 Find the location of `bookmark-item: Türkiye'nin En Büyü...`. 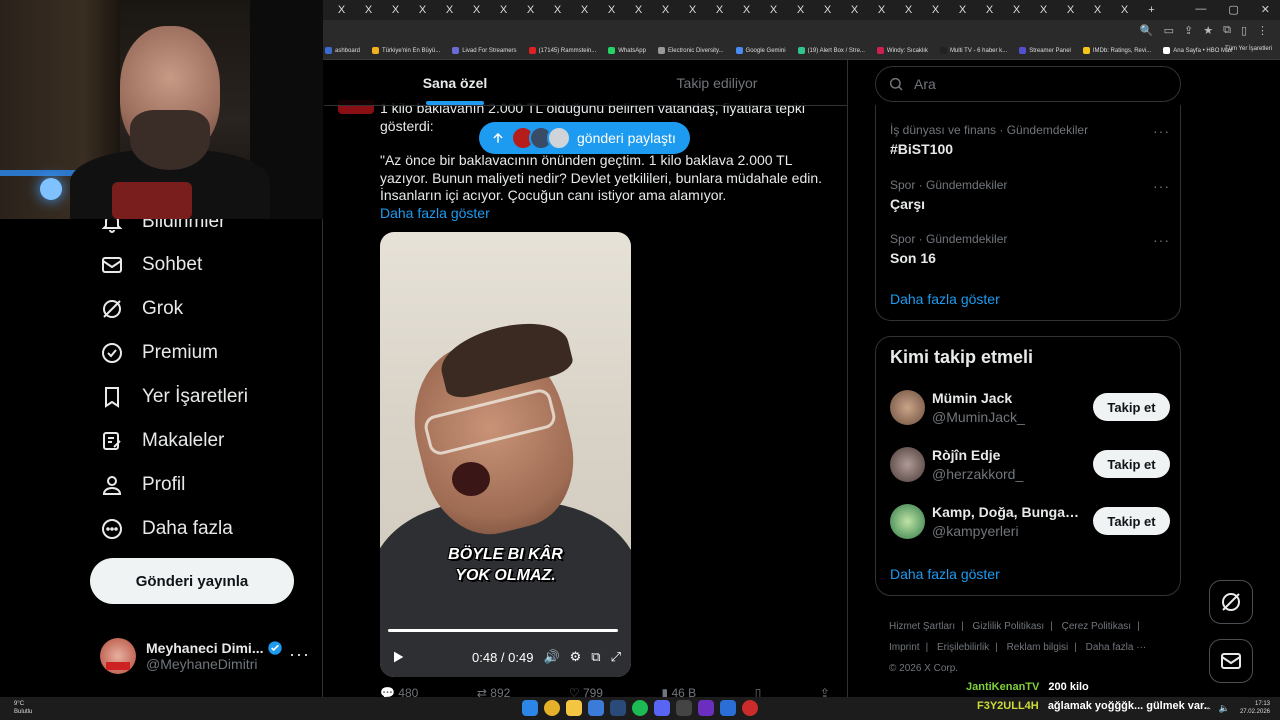

bookmark-item: Türkiye'nin En Büyü... is located at coordinates (406, 50).